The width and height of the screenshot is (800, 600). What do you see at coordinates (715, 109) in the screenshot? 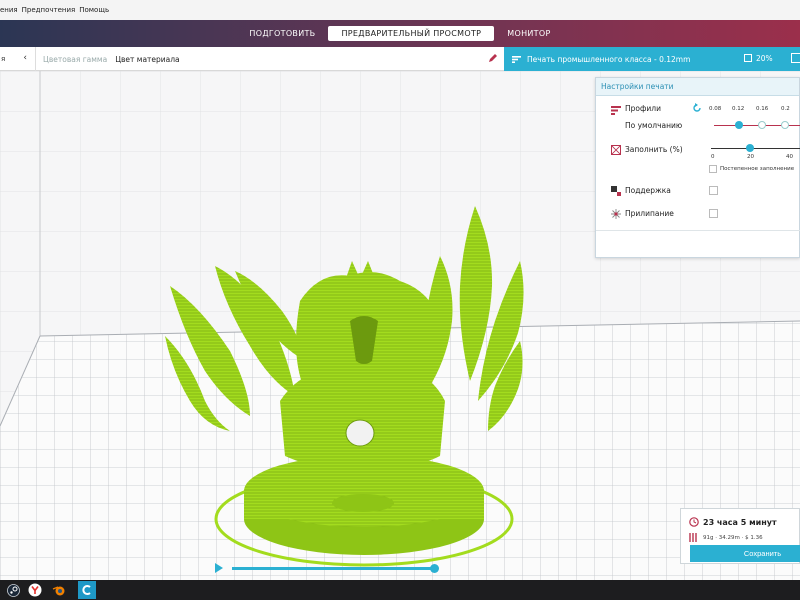
I see `layer-height-tick: 0.08` at bounding box center [715, 109].